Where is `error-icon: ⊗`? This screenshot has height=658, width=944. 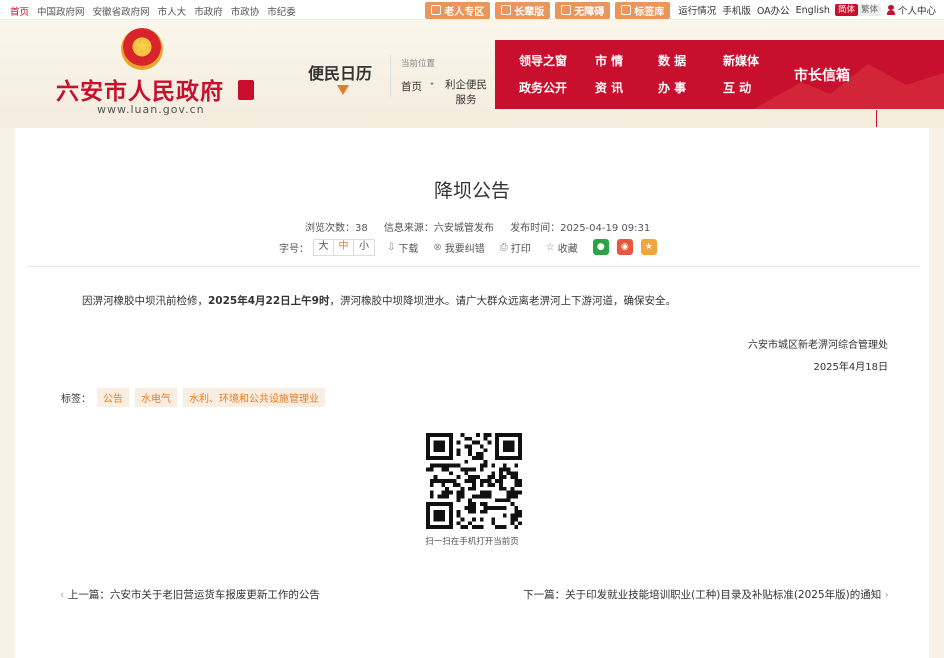 error-icon: ⊗ is located at coordinates (437, 247).